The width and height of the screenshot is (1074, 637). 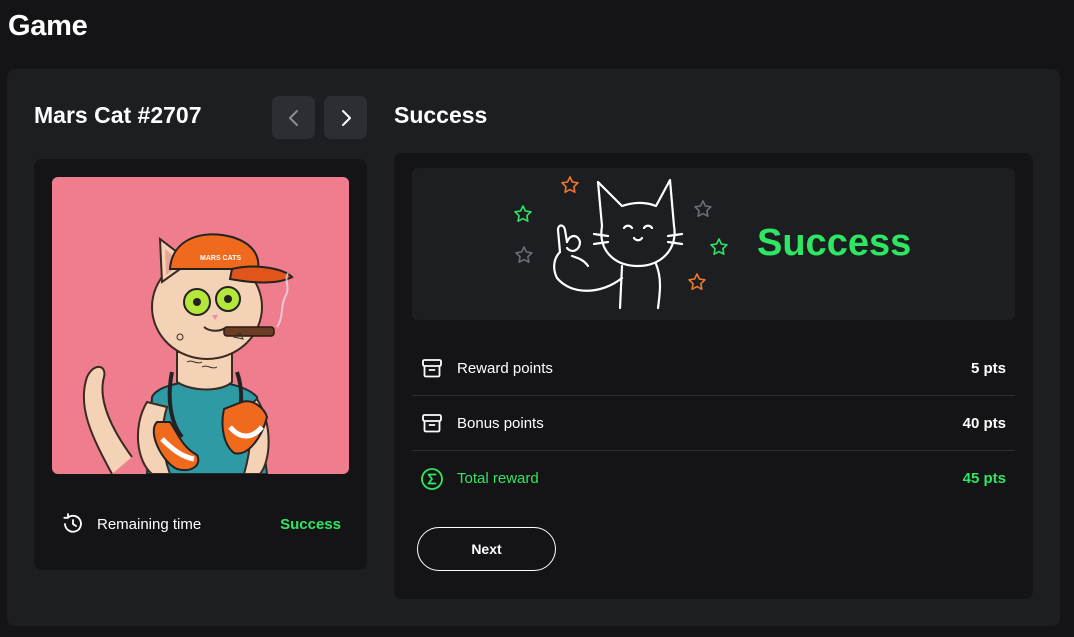 I want to click on banner-success-text: Success, so click(x=834, y=243).